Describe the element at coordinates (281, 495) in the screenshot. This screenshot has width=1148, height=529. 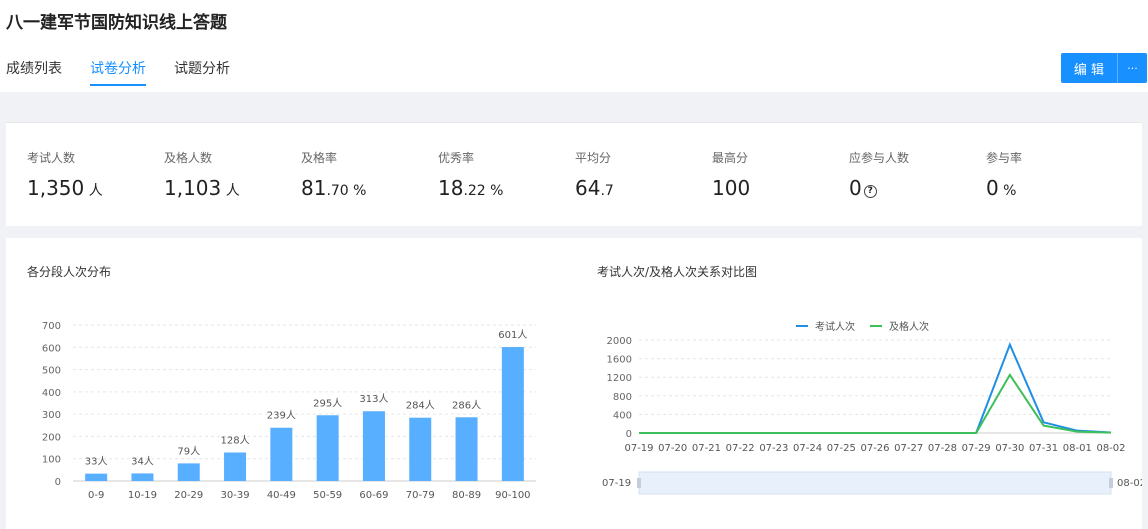
I see `x-tick-label: 40-49` at that location.